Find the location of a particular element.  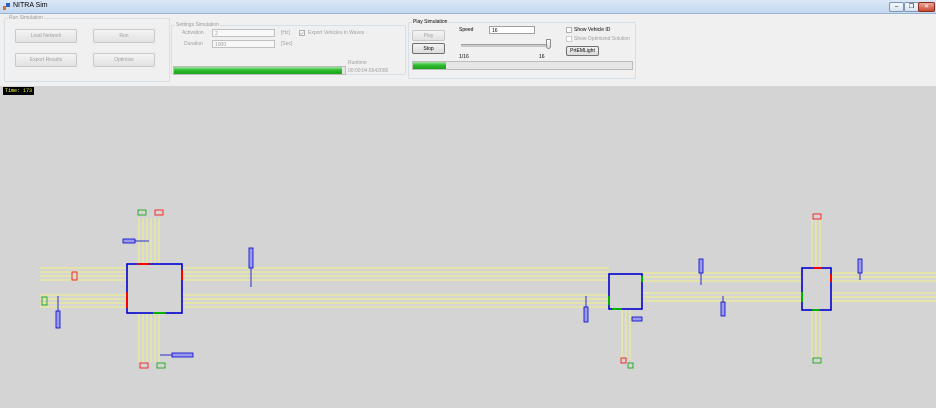

activation-unit: [Hz] is located at coordinates (285, 33).